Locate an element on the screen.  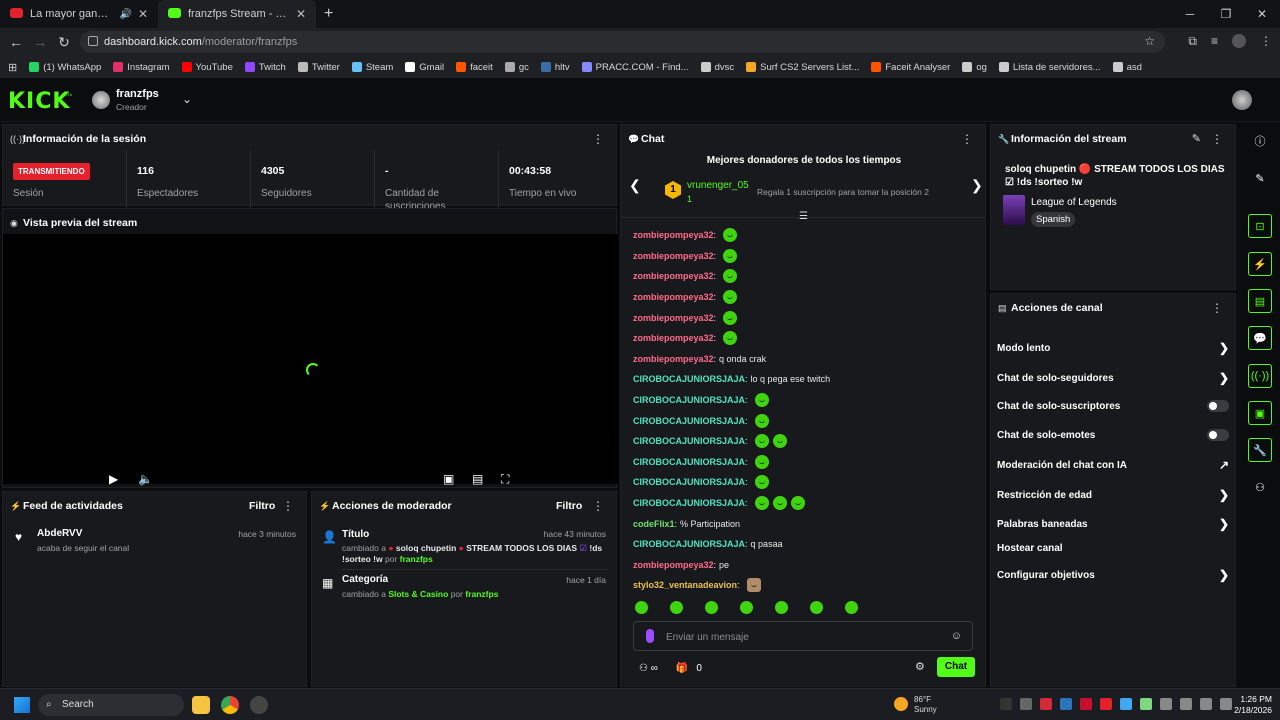
chevron-down-icon: ⌄ is located at coordinates (187, 99).